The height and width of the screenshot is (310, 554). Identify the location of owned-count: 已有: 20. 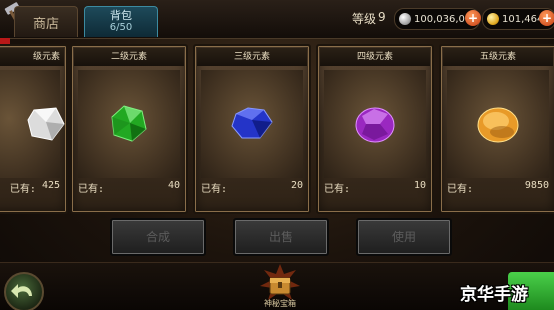
(252, 187).